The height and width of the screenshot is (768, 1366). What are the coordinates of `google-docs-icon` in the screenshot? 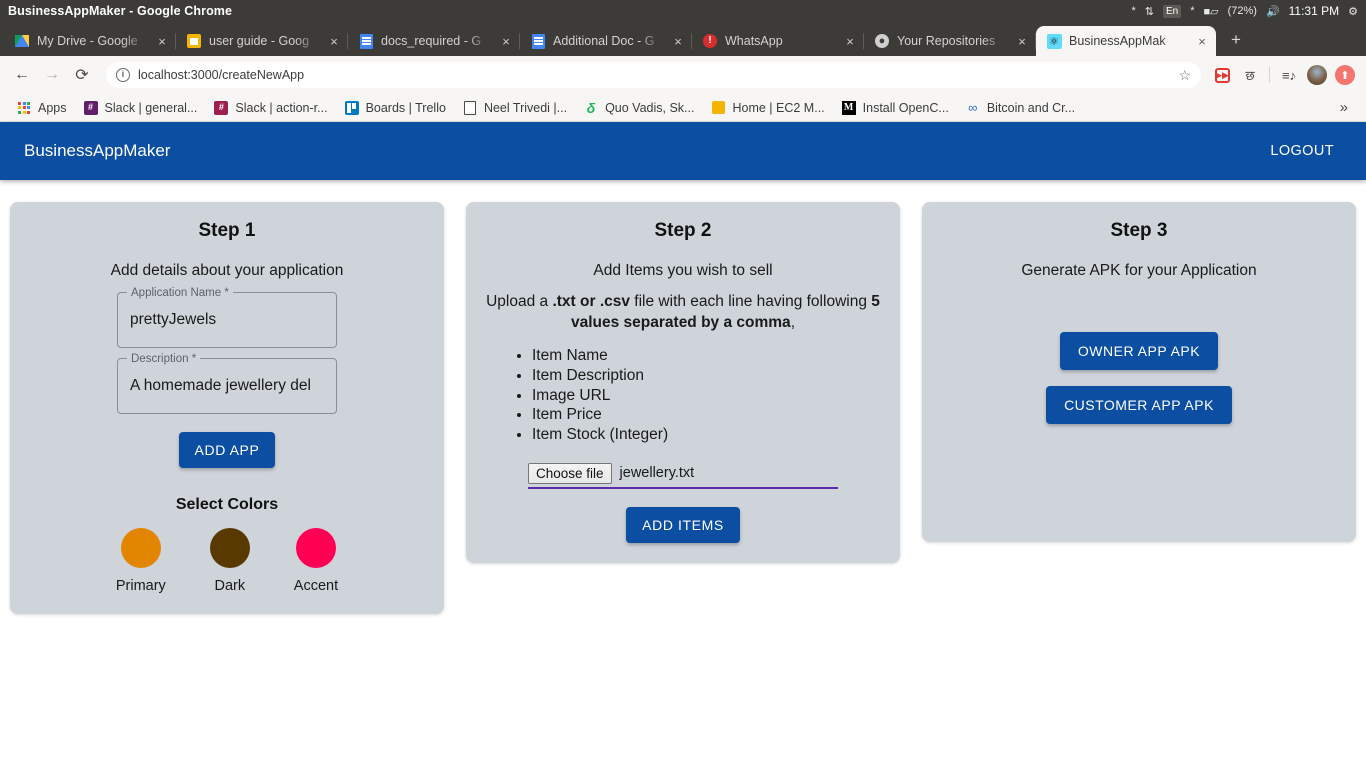 It's located at (538, 41).